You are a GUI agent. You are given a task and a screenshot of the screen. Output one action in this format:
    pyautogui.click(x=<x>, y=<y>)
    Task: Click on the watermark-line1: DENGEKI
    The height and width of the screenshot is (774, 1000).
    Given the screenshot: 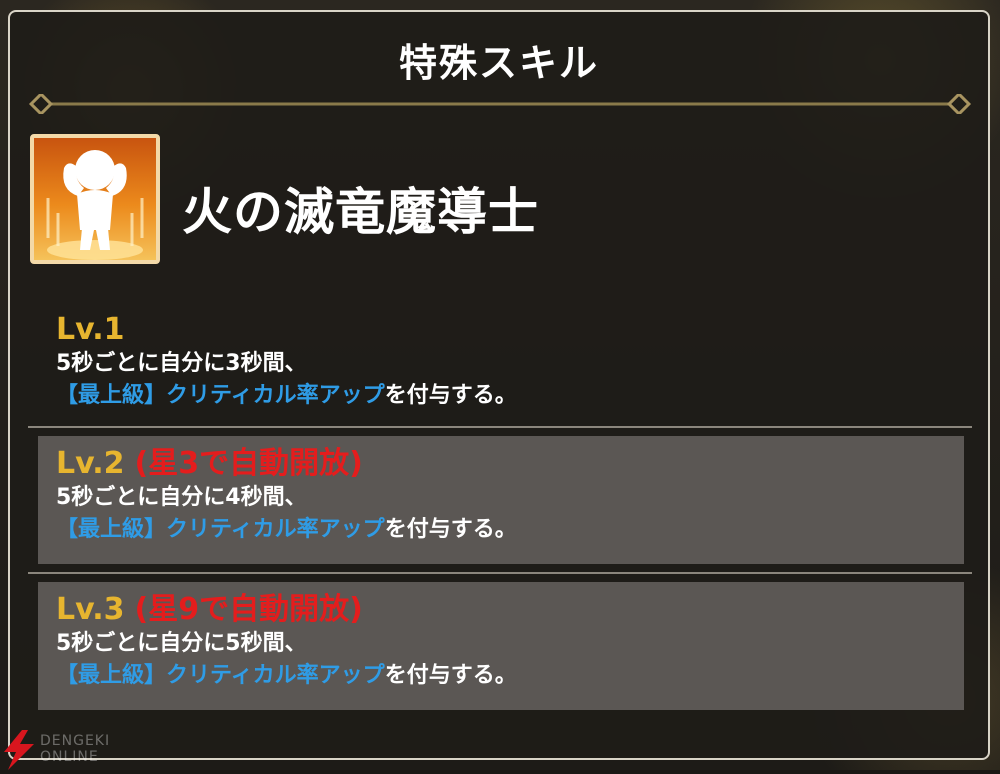 What is the action you would take?
    pyautogui.click(x=75, y=741)
    